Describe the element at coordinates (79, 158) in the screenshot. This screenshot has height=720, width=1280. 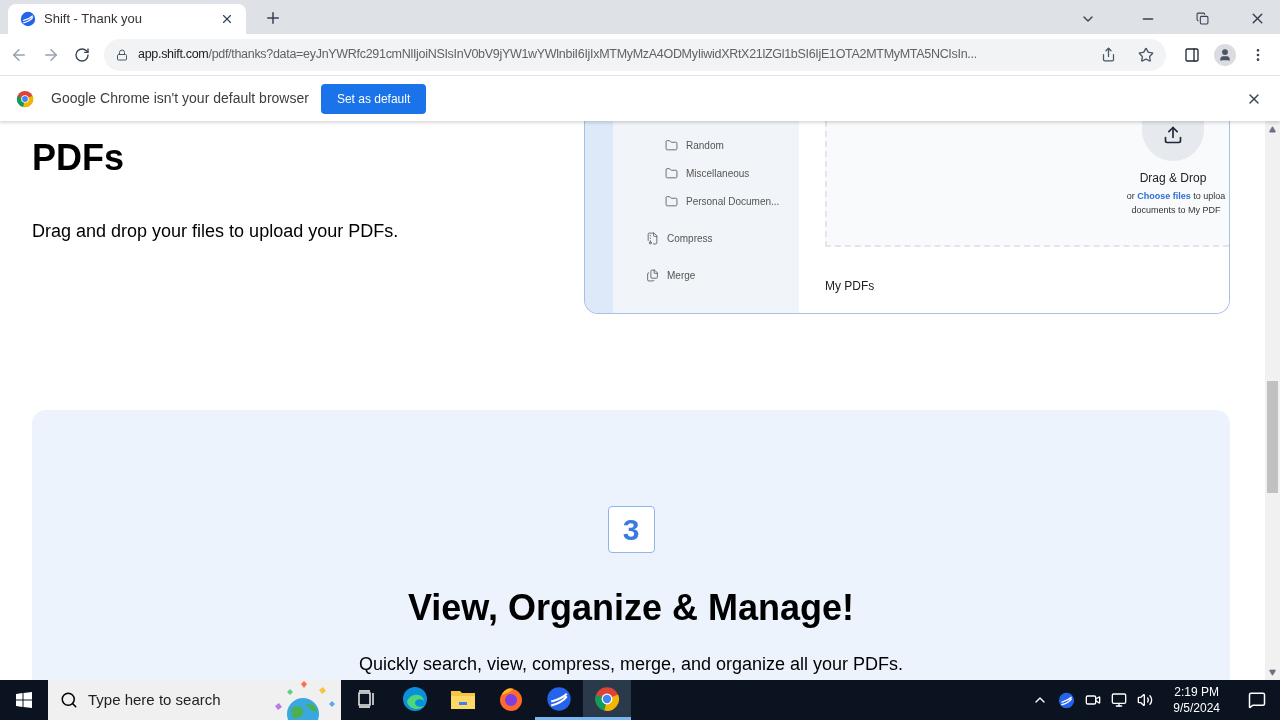
I see `section-heading: PDFs` at that location.